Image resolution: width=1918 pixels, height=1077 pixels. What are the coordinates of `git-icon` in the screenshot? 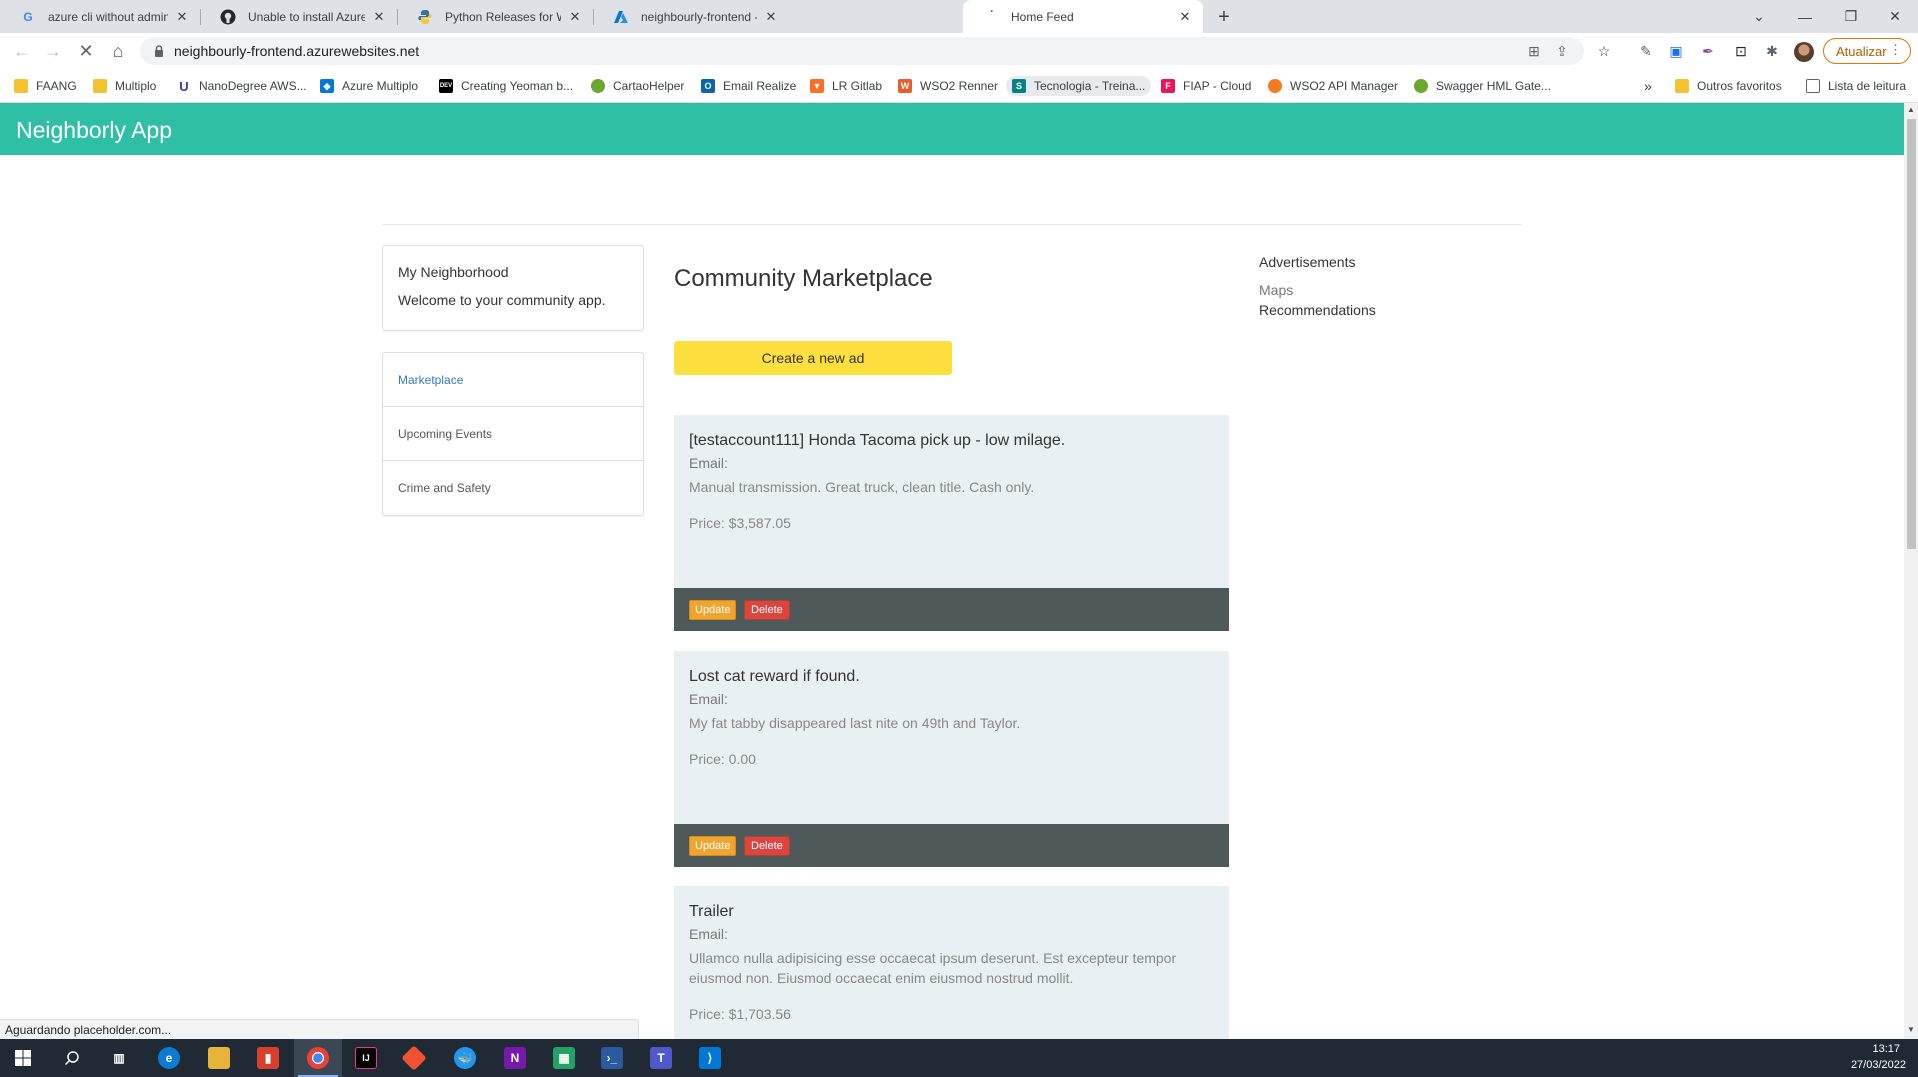 It's located at (414, 1058).